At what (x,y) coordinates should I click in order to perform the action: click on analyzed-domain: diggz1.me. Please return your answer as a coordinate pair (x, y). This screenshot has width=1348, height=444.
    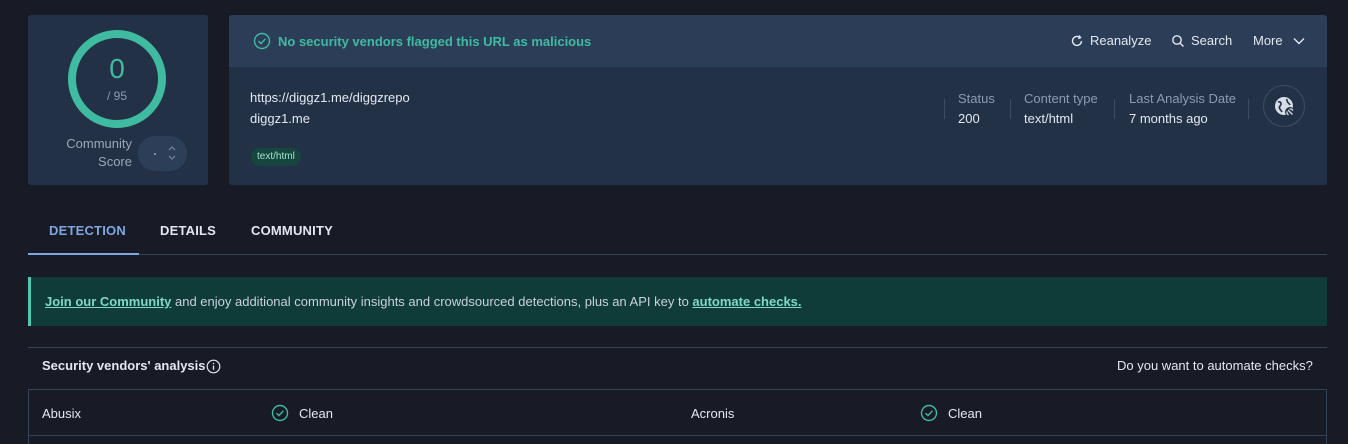
    Looking at the image, I should click on (280, 118).